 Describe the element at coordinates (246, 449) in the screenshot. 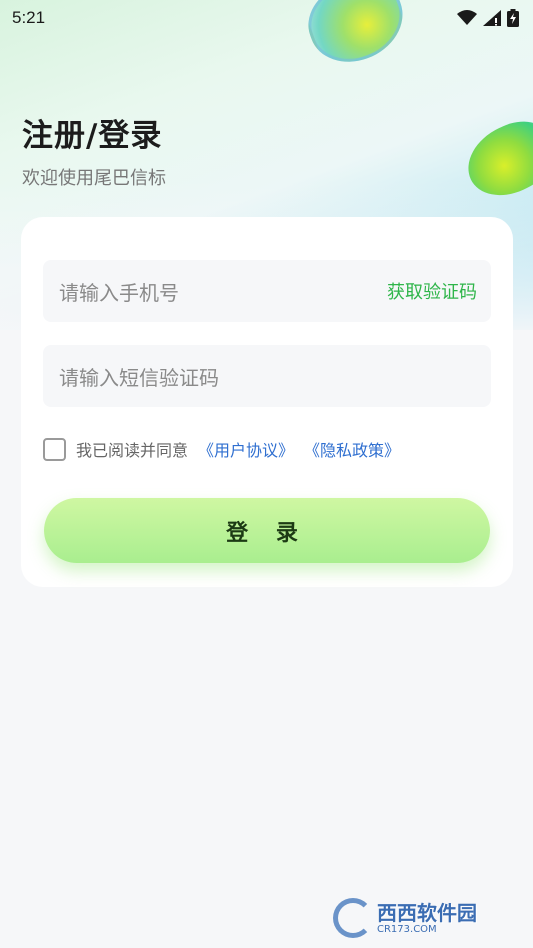

I see `user-agreement-link: 《用户协议》` at that location.